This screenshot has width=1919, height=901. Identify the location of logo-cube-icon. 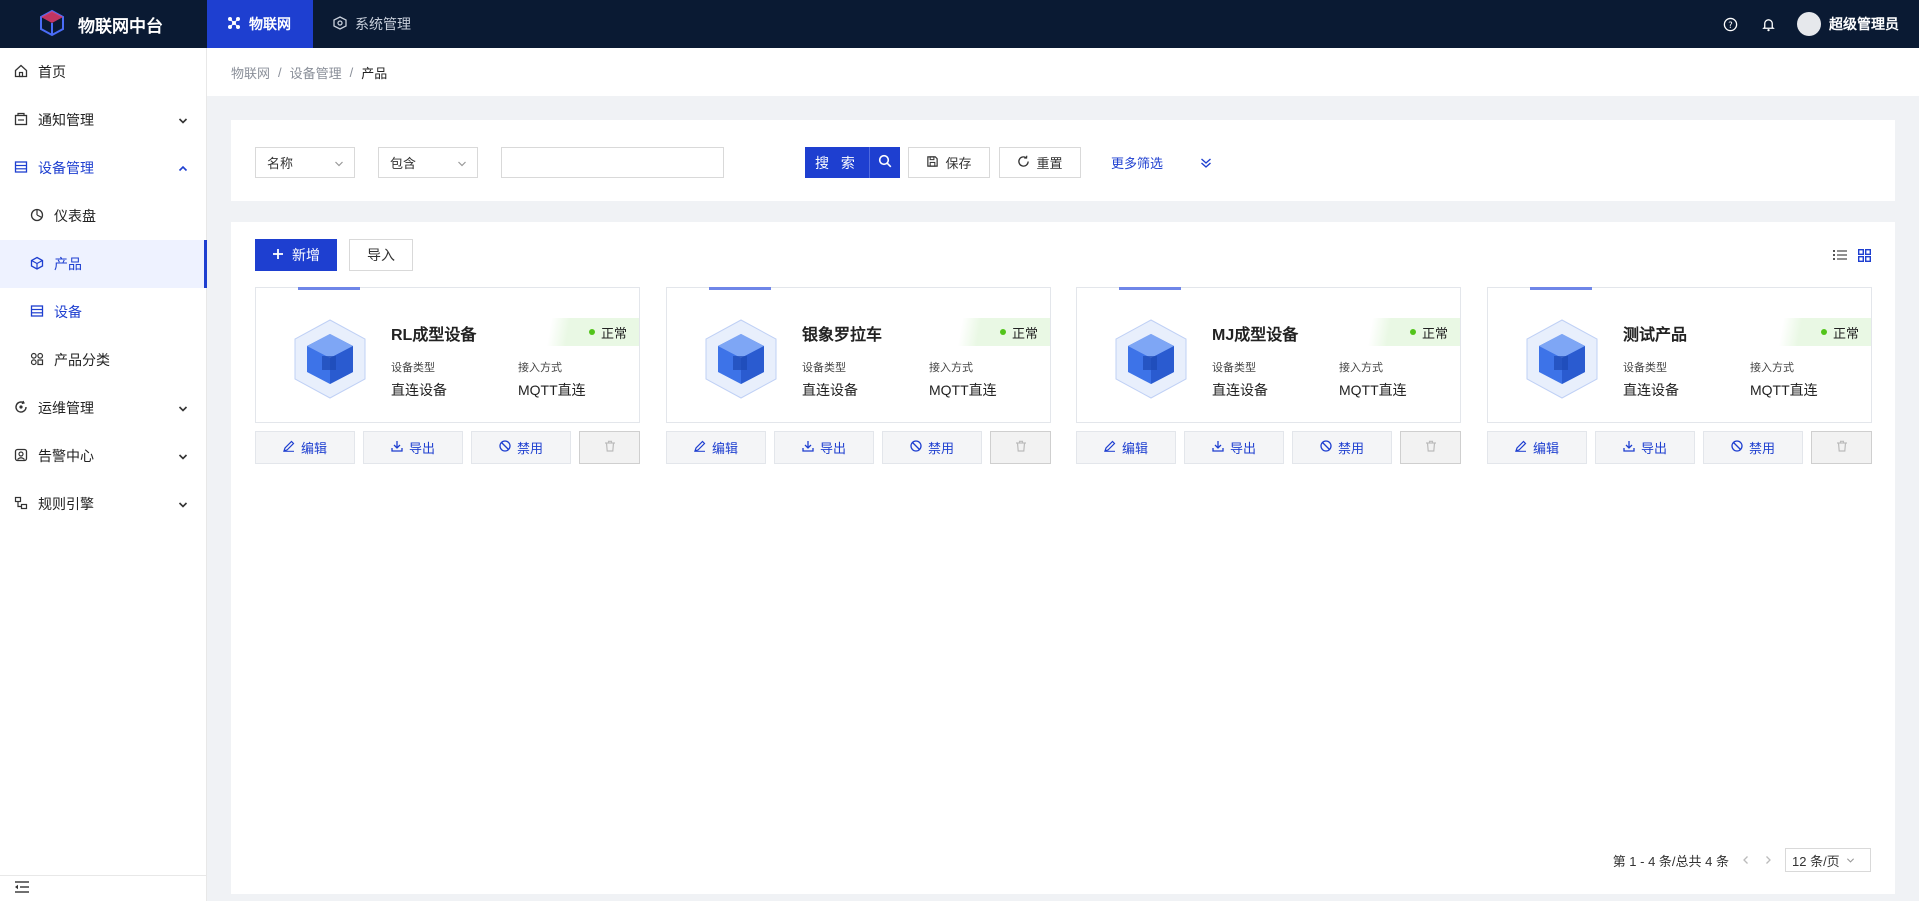
(52, 24).